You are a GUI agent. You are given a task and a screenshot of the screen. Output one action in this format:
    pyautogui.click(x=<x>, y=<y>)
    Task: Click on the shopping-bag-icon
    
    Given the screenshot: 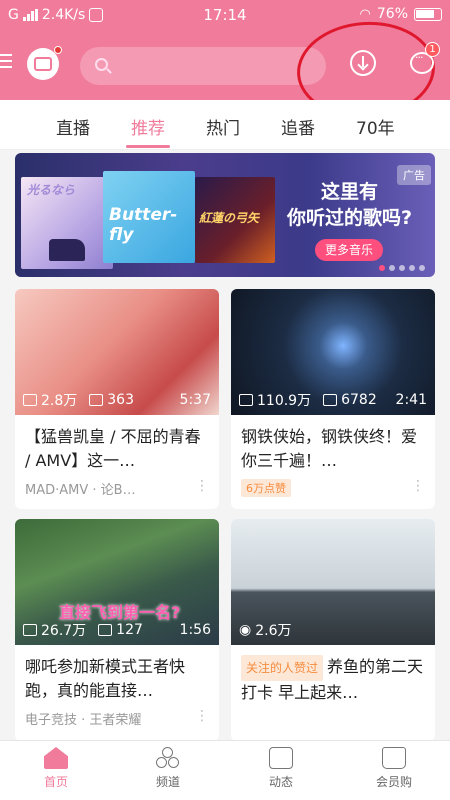 What is the action you would take?
    pyautogui.click(x=394, y=758)
    